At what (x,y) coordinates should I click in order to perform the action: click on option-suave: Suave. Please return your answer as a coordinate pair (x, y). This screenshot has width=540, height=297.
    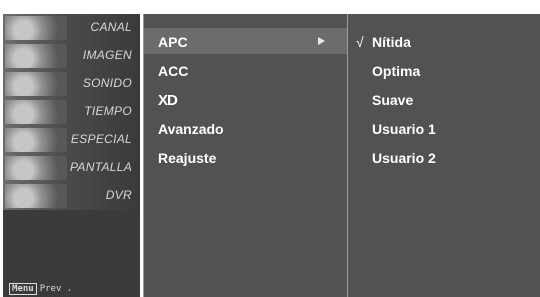
    Looking at the image, I should click on (444, 99).